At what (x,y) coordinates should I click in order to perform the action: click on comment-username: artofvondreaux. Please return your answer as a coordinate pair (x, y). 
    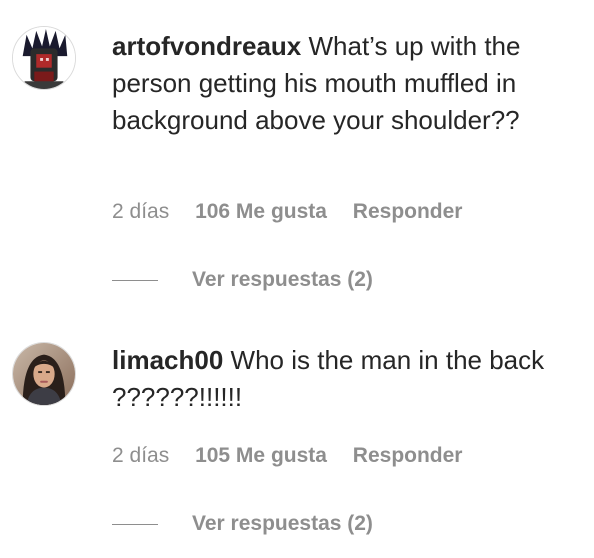
    Looking at the image, I should click on (206, 46).